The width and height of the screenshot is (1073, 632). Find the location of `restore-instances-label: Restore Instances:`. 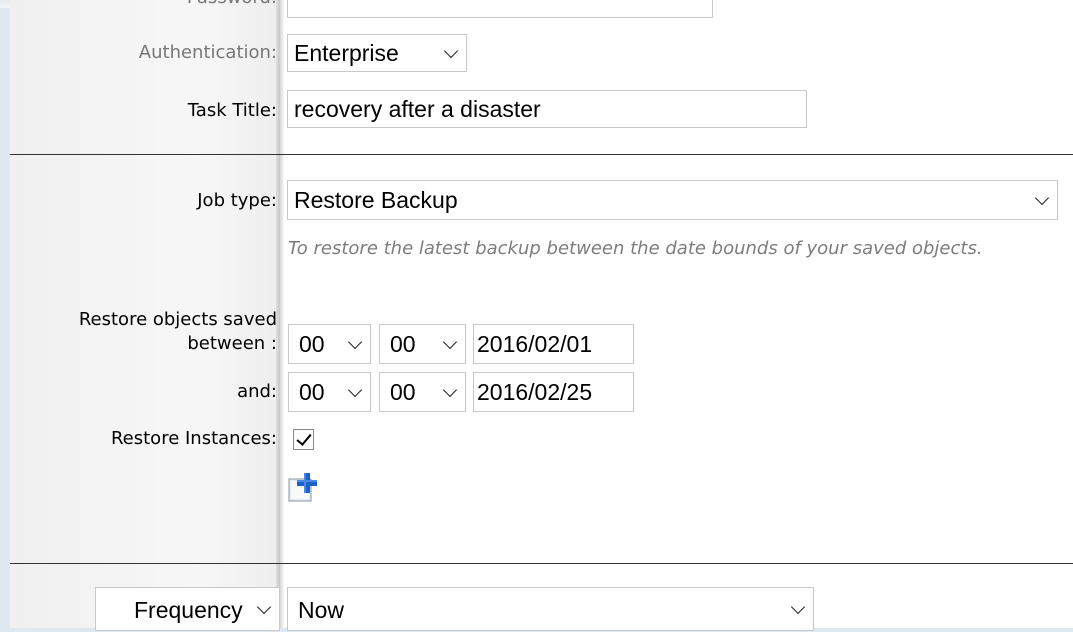

restore-instances-label: Restore Instances: is located at coordinates (193, 438).